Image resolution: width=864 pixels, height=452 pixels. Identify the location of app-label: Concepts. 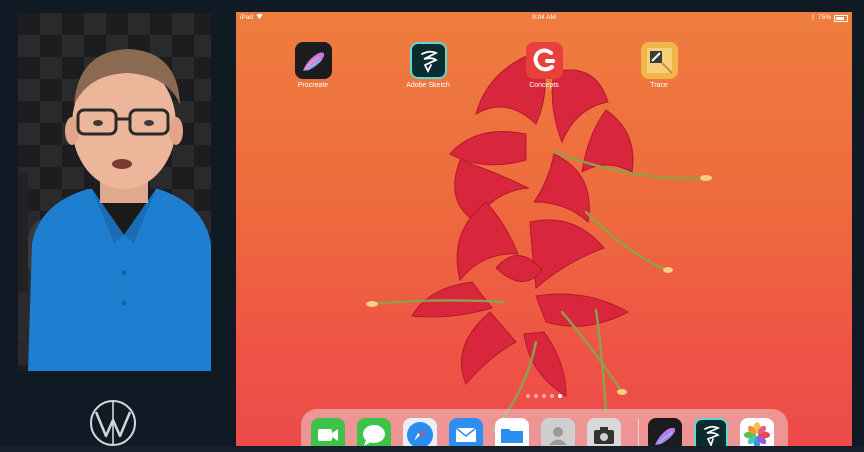
(544, 85).